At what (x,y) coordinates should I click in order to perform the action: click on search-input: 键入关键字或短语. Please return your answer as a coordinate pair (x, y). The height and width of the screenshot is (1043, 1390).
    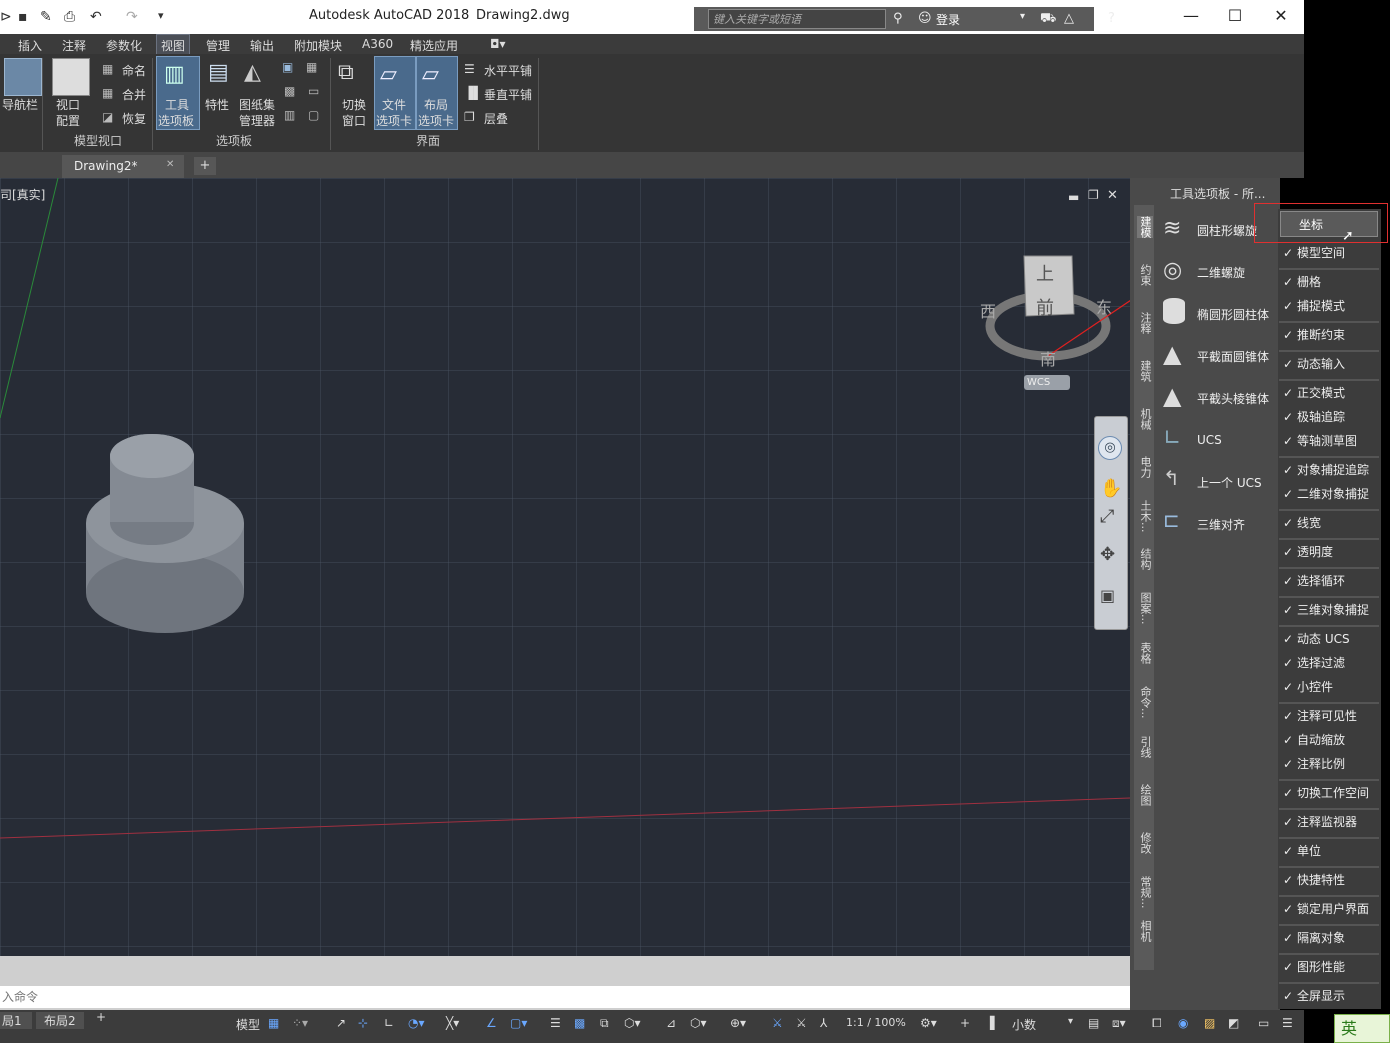
    Looking at the image, I should click on (797, 19).